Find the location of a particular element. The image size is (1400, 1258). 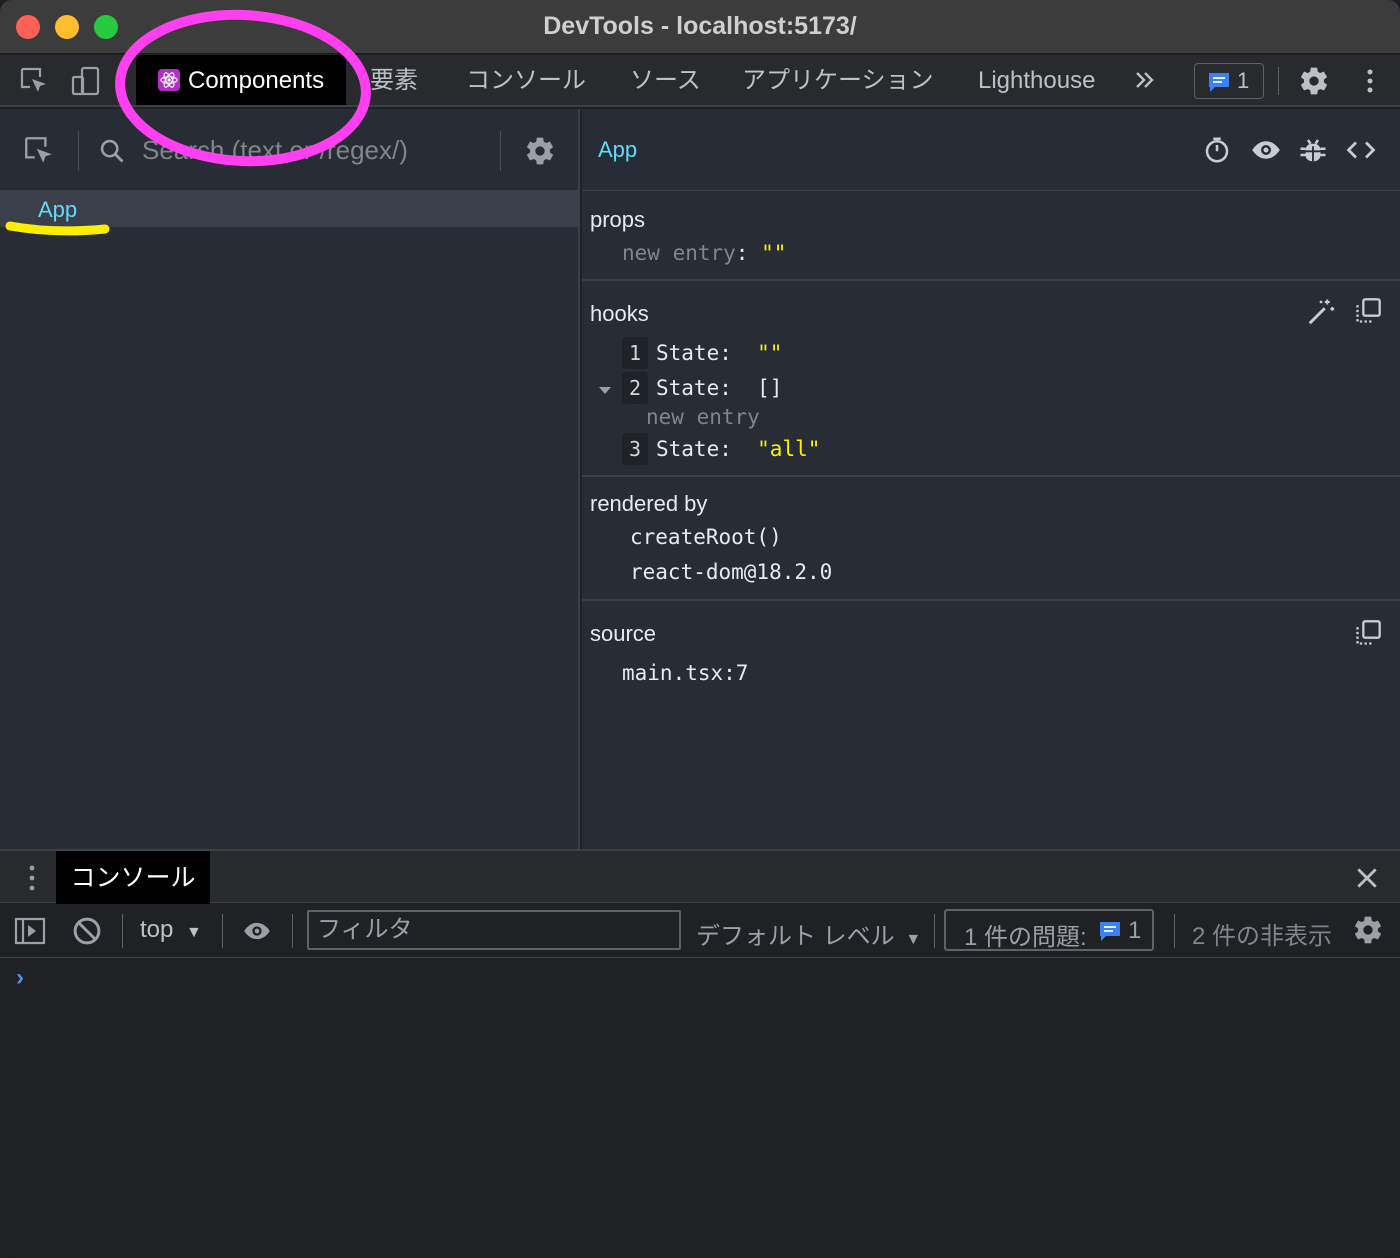

hook-child-entry: new entry is located at coordinates (703, 417).